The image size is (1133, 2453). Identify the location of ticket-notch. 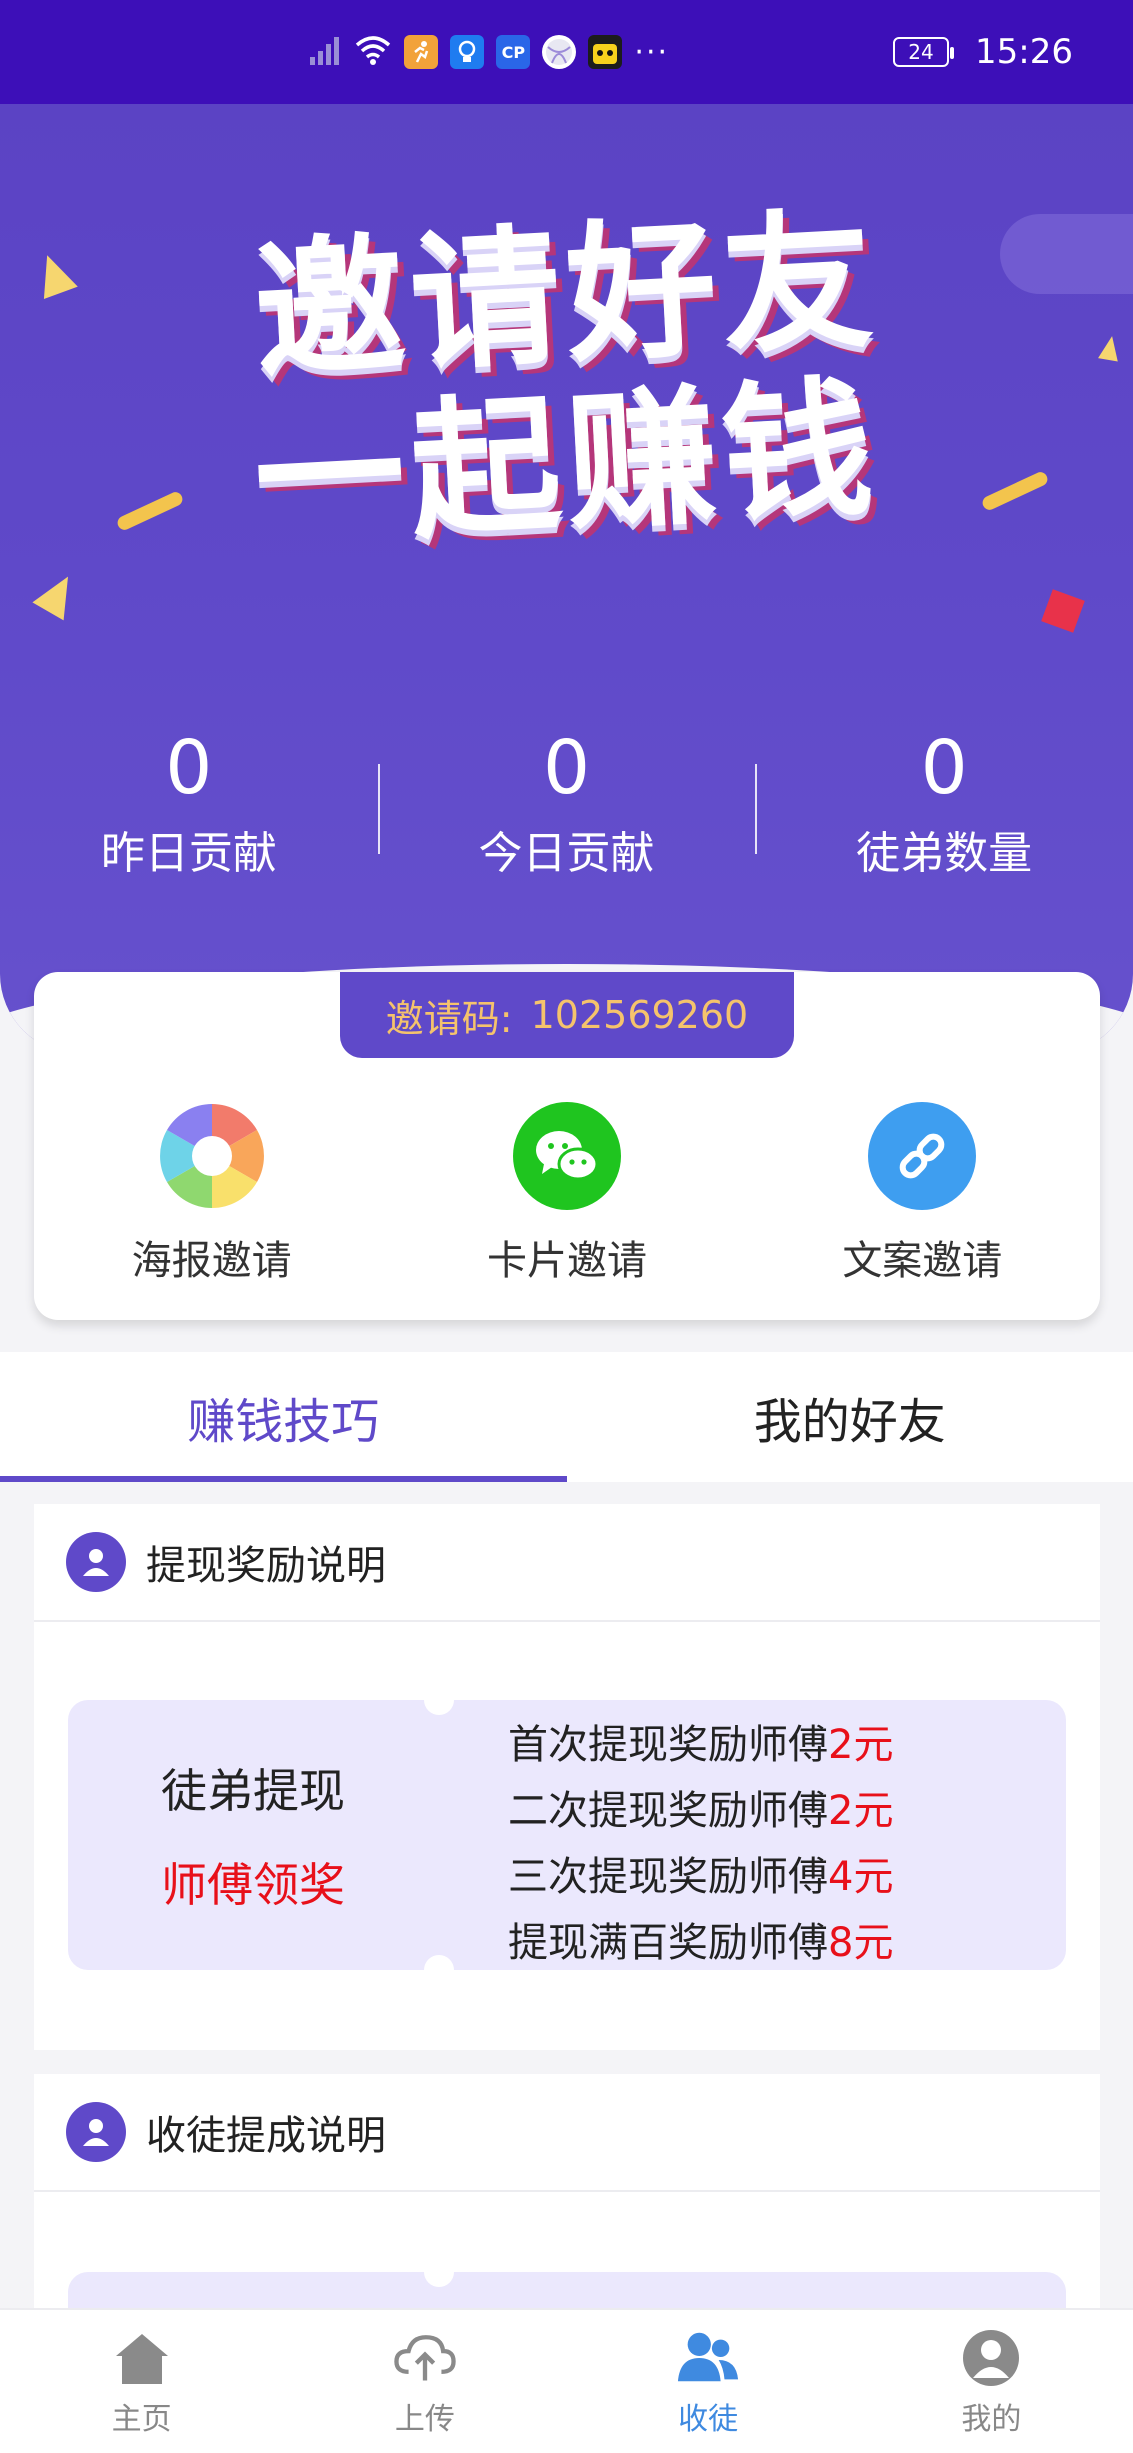
(439, 2272).